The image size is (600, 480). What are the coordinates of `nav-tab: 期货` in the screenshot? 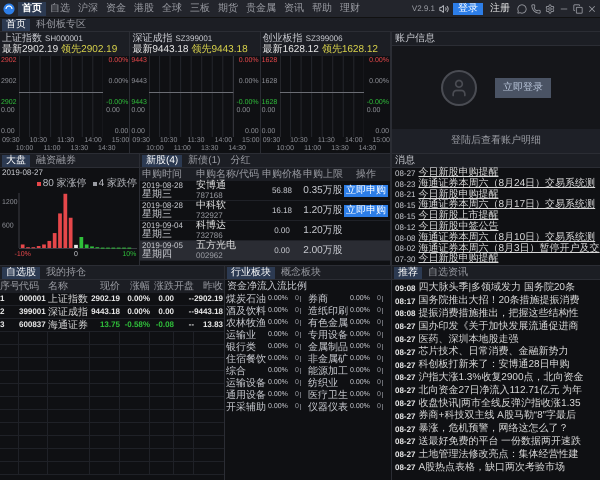 It's located at (228, 9).